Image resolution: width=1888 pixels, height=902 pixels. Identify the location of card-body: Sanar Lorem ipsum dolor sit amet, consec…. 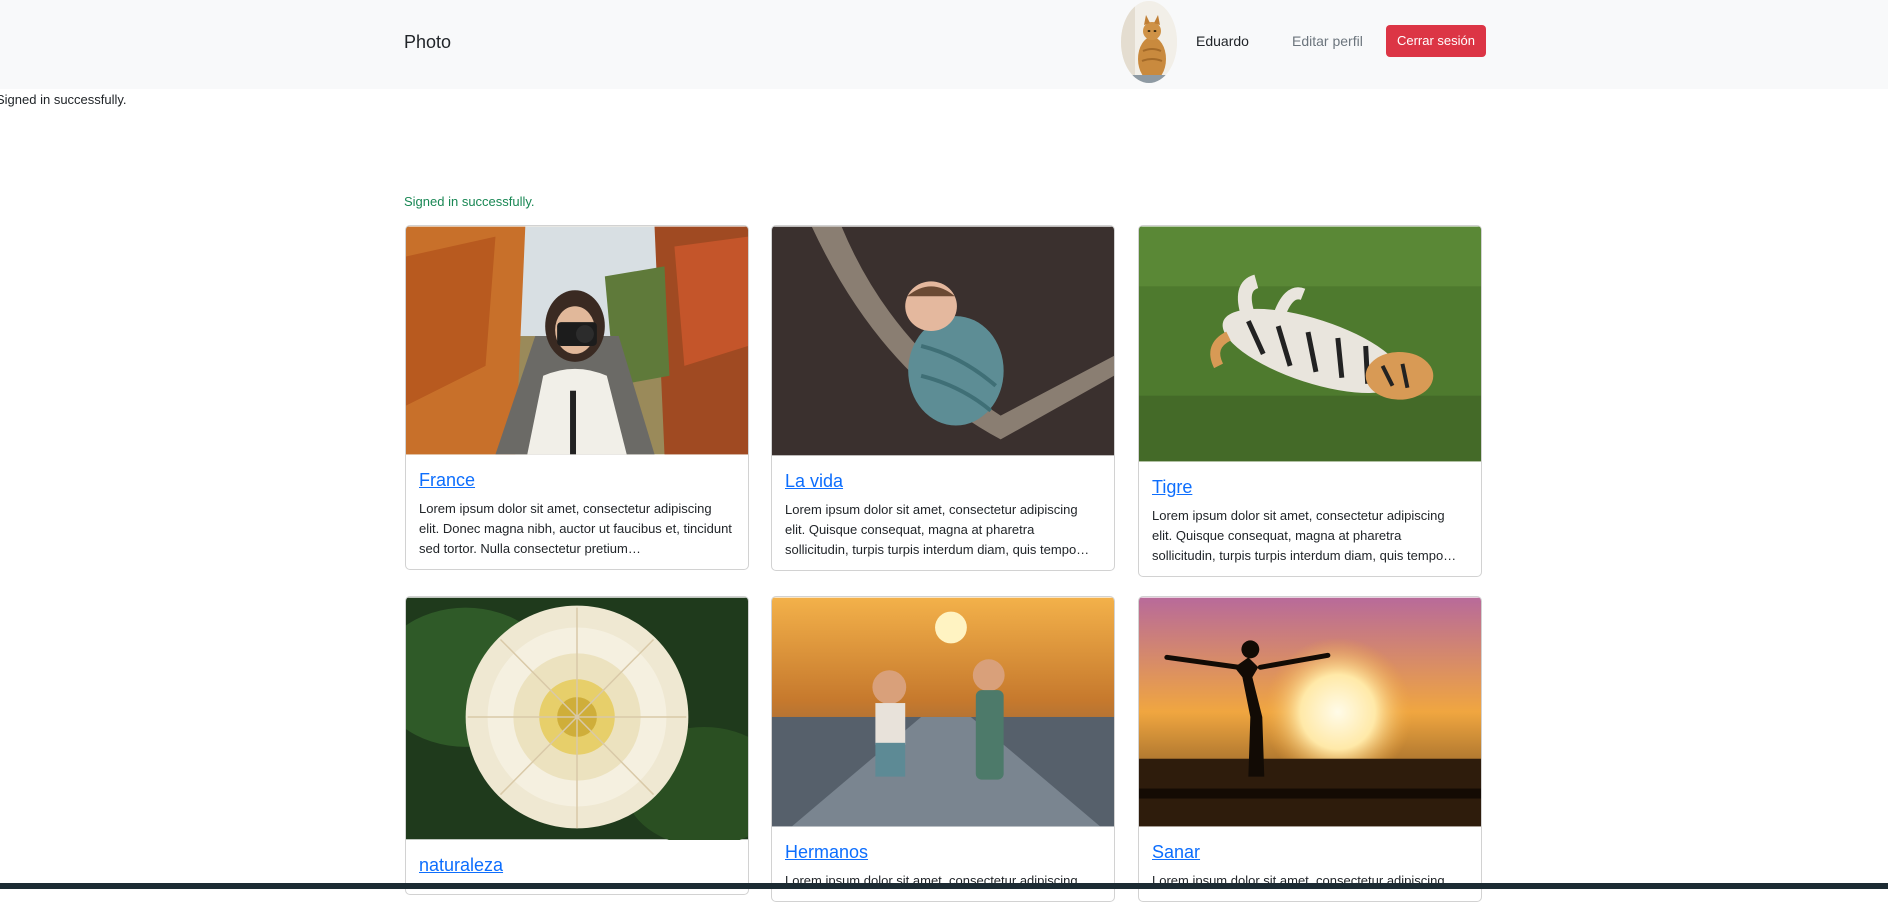
(1310, 864).